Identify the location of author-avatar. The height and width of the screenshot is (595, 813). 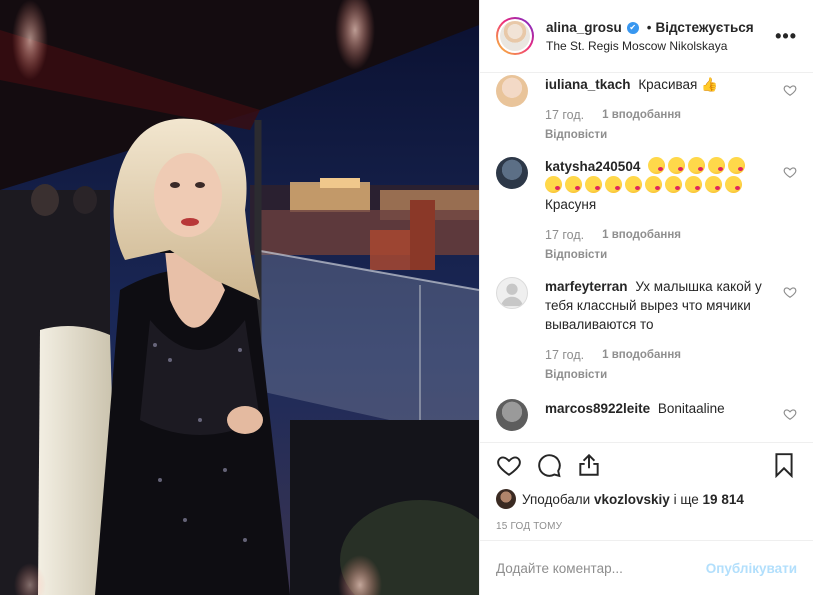
(515, 36).